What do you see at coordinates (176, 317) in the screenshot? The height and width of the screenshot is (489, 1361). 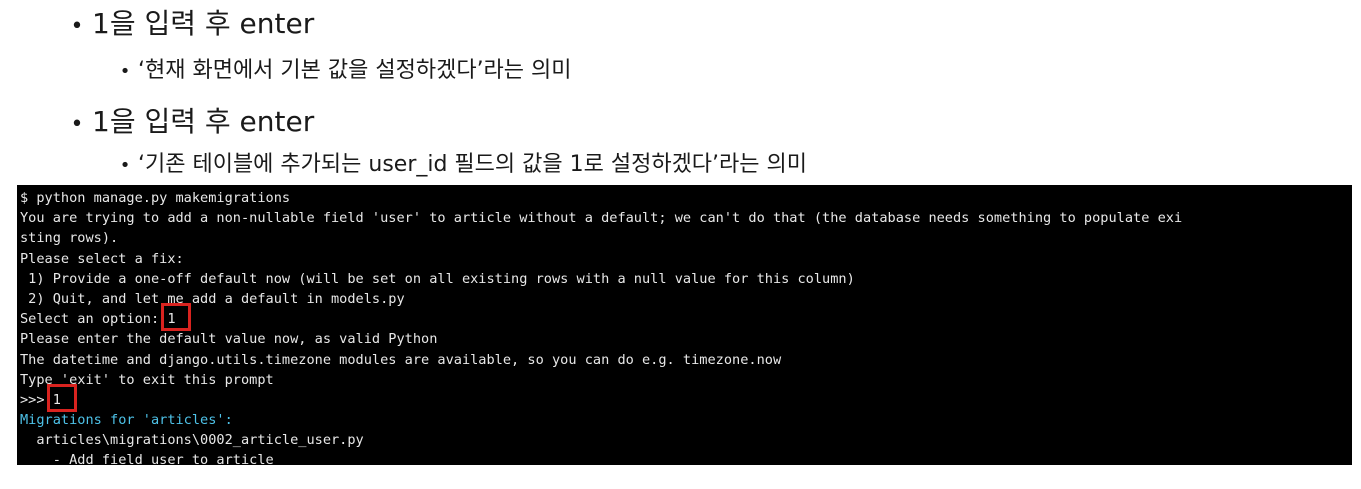 I see `highlighted-input-option: 1` at bounding box center [176, 317].